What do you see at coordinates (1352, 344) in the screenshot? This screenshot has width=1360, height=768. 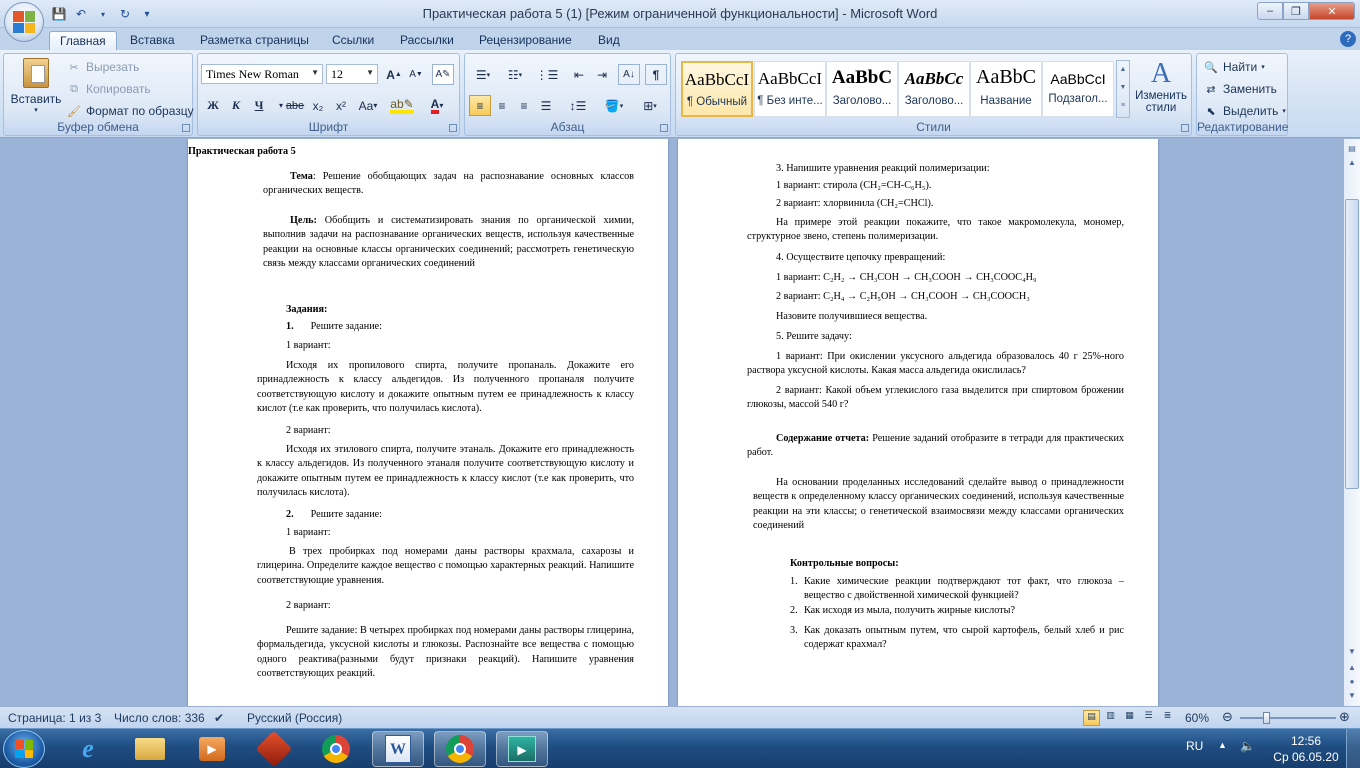 I see `scroll-thumb` at bounding box center [1352, 344].